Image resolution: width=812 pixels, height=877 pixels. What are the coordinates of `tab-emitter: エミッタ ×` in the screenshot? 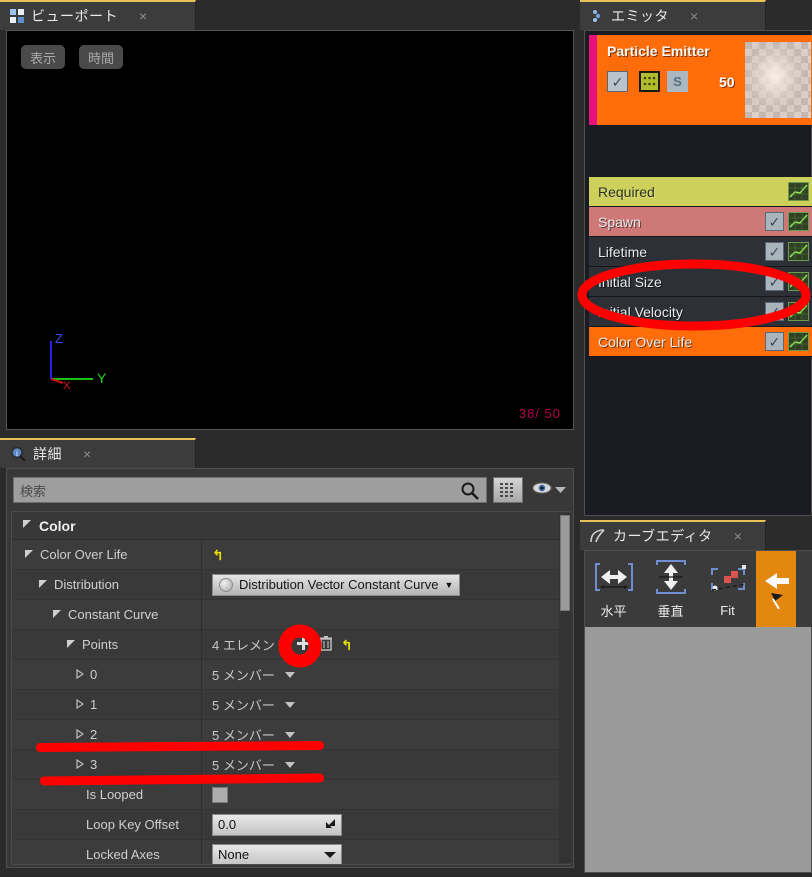 It's located at (673, 15).